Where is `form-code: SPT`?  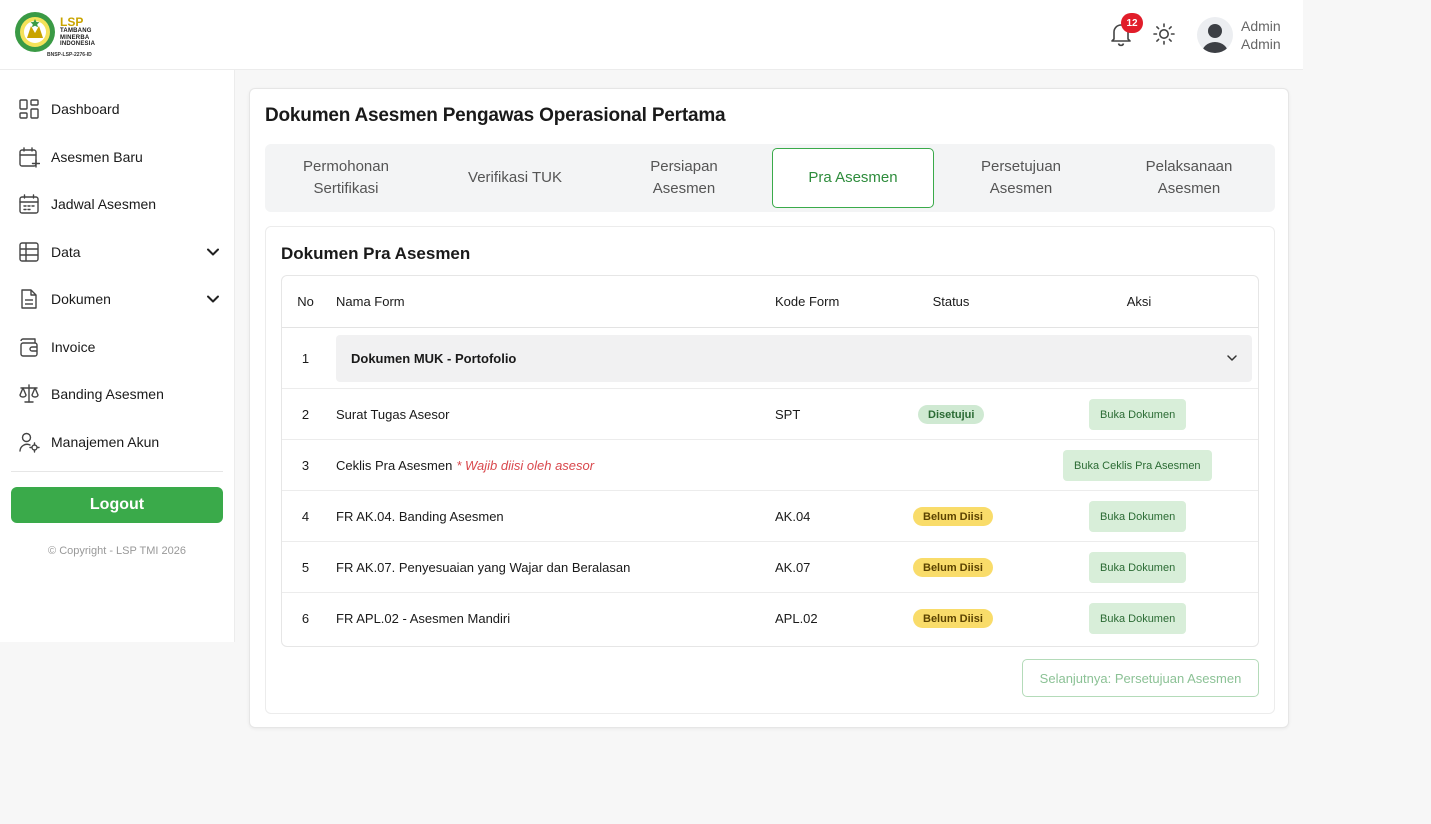 form-code: SPT is located at coordinates (788, 414).